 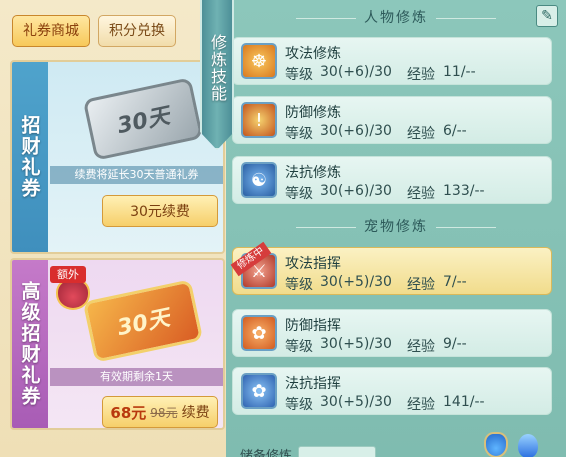 I want to click on potion-icon, so click(x=496, y=444).